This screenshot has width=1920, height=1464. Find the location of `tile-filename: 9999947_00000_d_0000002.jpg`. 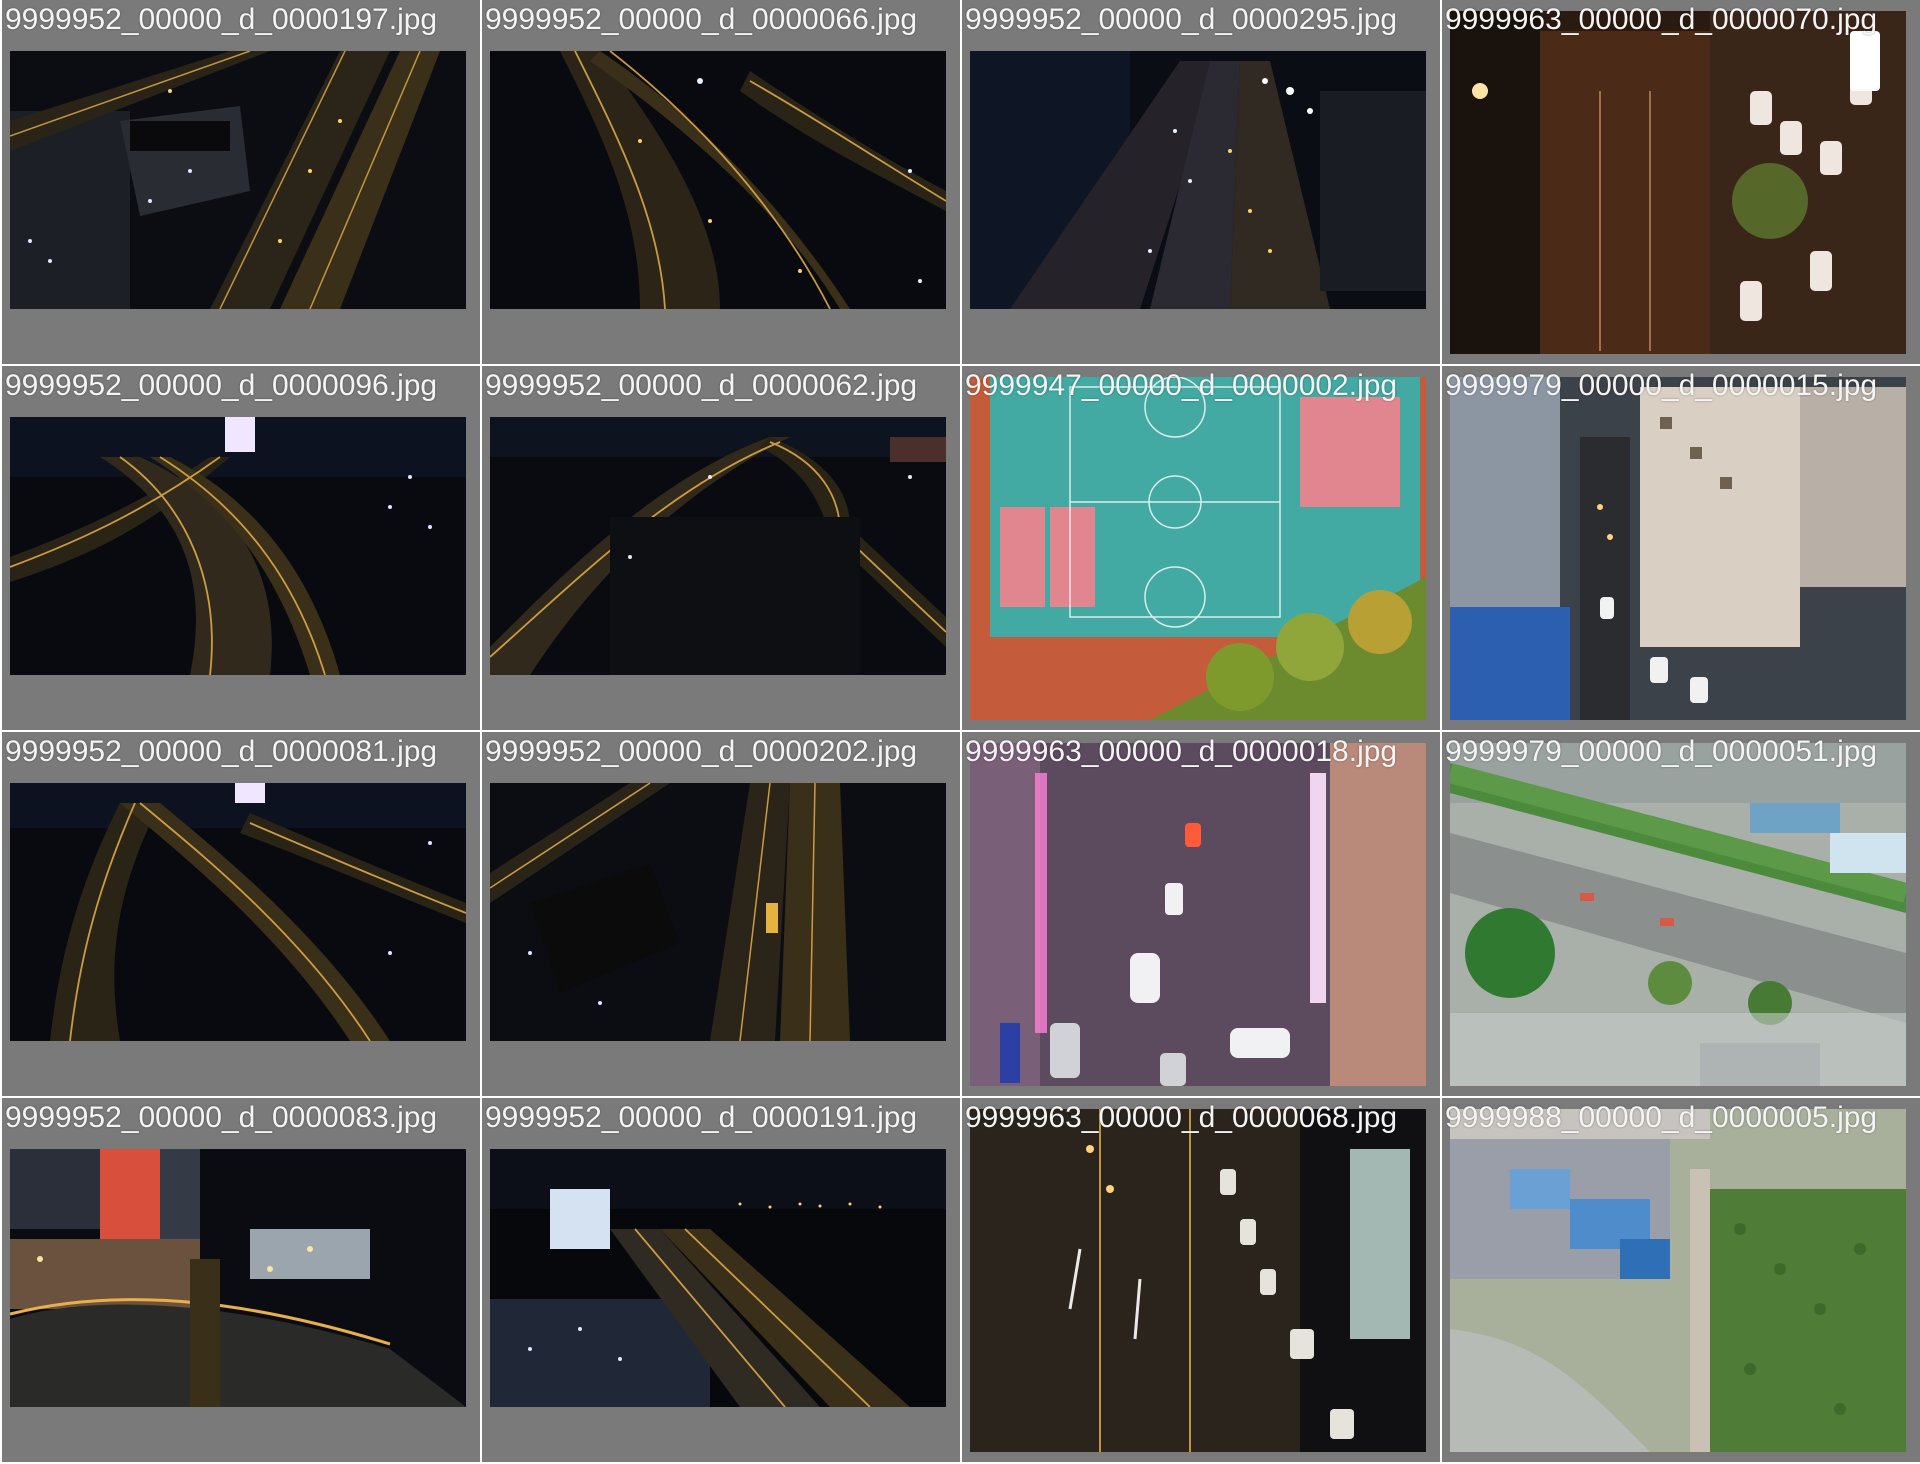

tile-filename: 9999947_00000_d_0000002.jpg is located at coordinates (1181, 385).